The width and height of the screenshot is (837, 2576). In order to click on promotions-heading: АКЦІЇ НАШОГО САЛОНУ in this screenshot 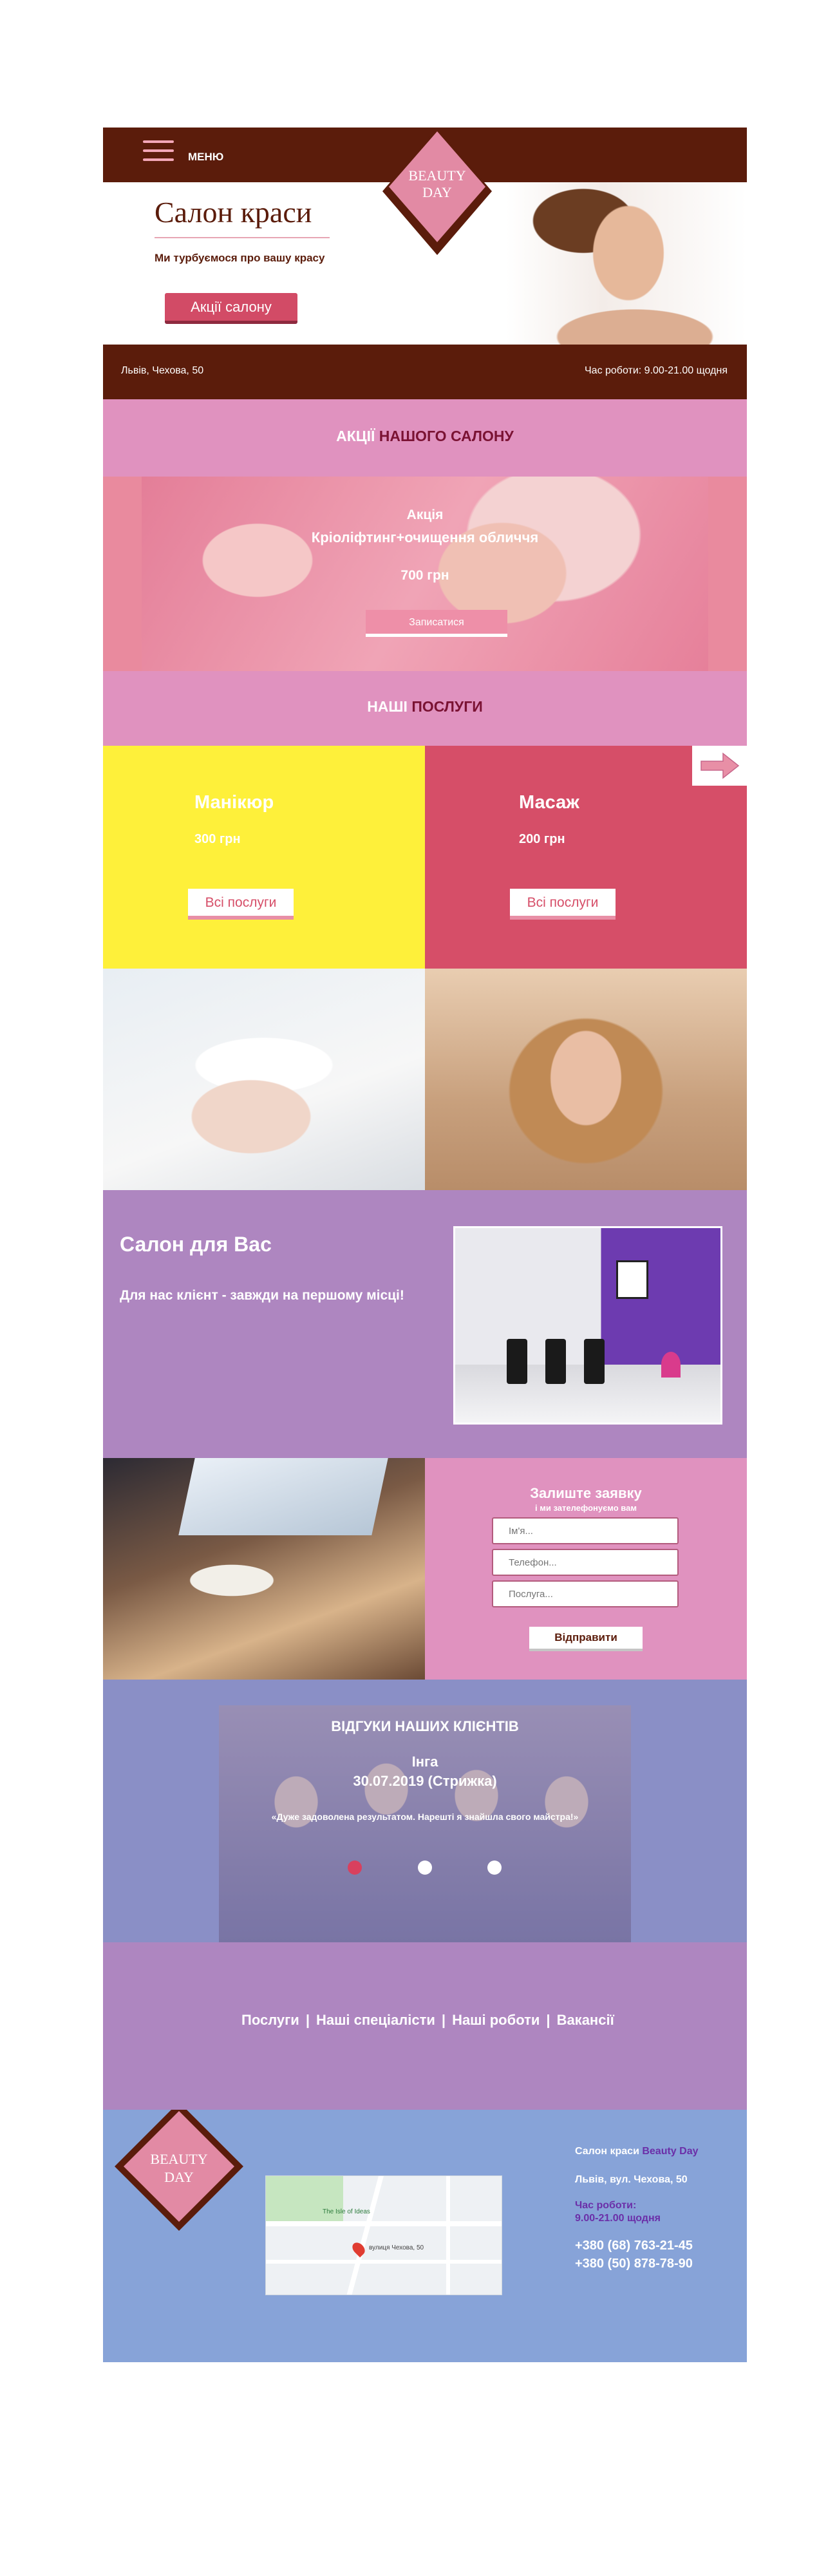, I will do `click(425, 436)`.